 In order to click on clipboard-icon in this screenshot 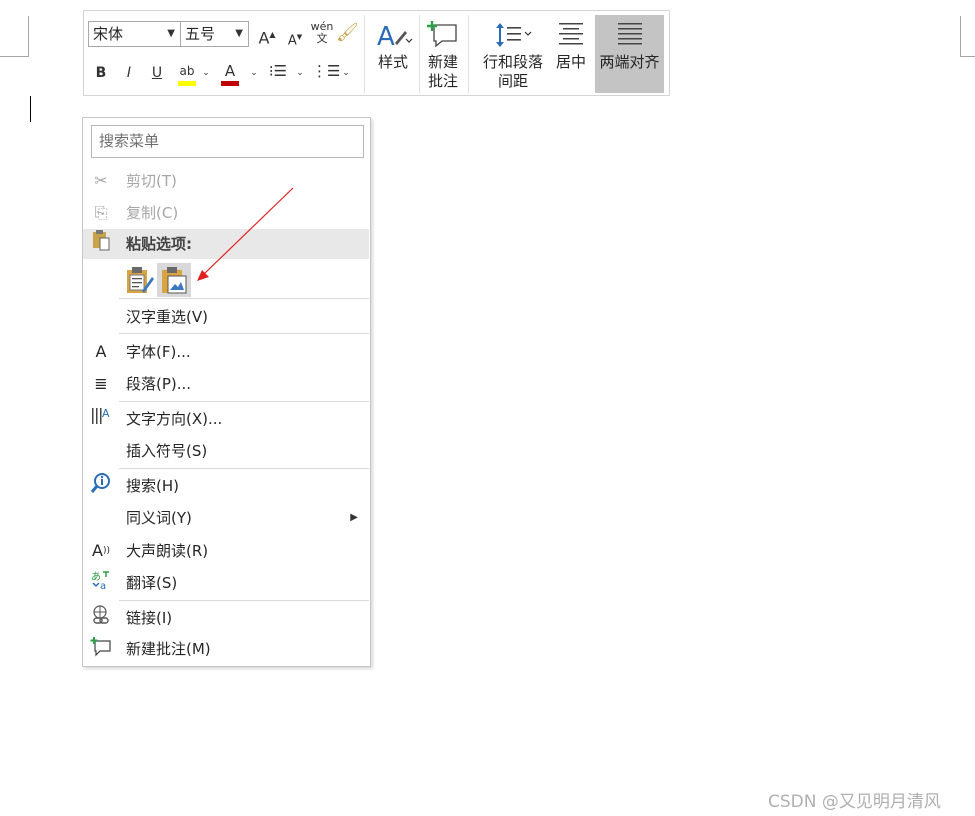, I will do `click(101, 245)`.